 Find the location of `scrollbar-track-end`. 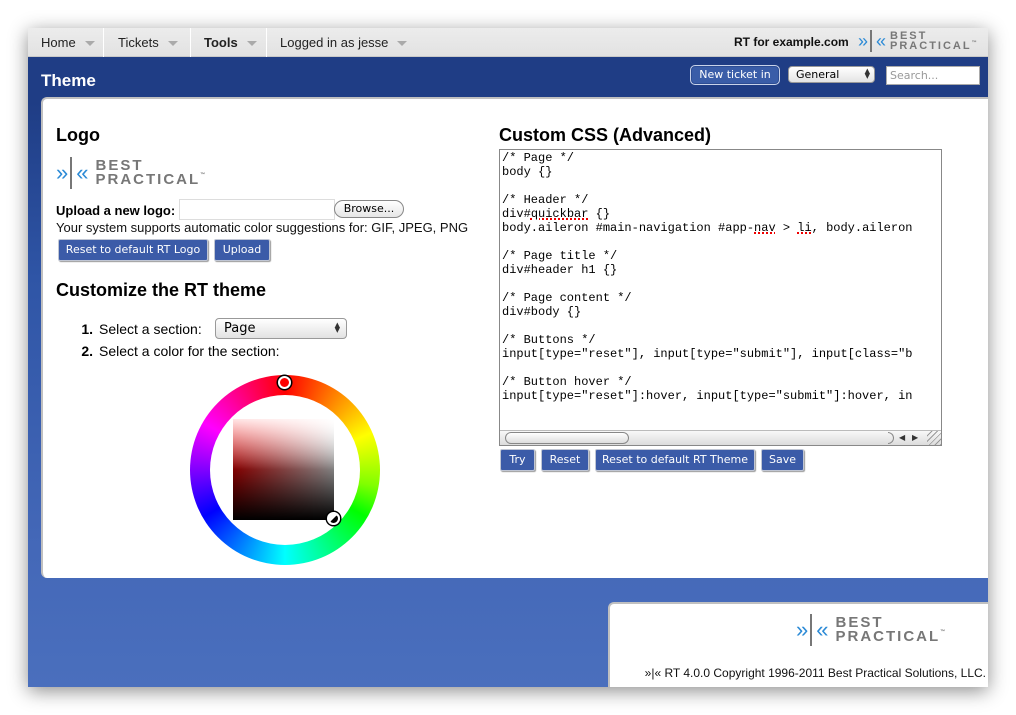

scrollbar-track-end is located at coordinates (891, 438).